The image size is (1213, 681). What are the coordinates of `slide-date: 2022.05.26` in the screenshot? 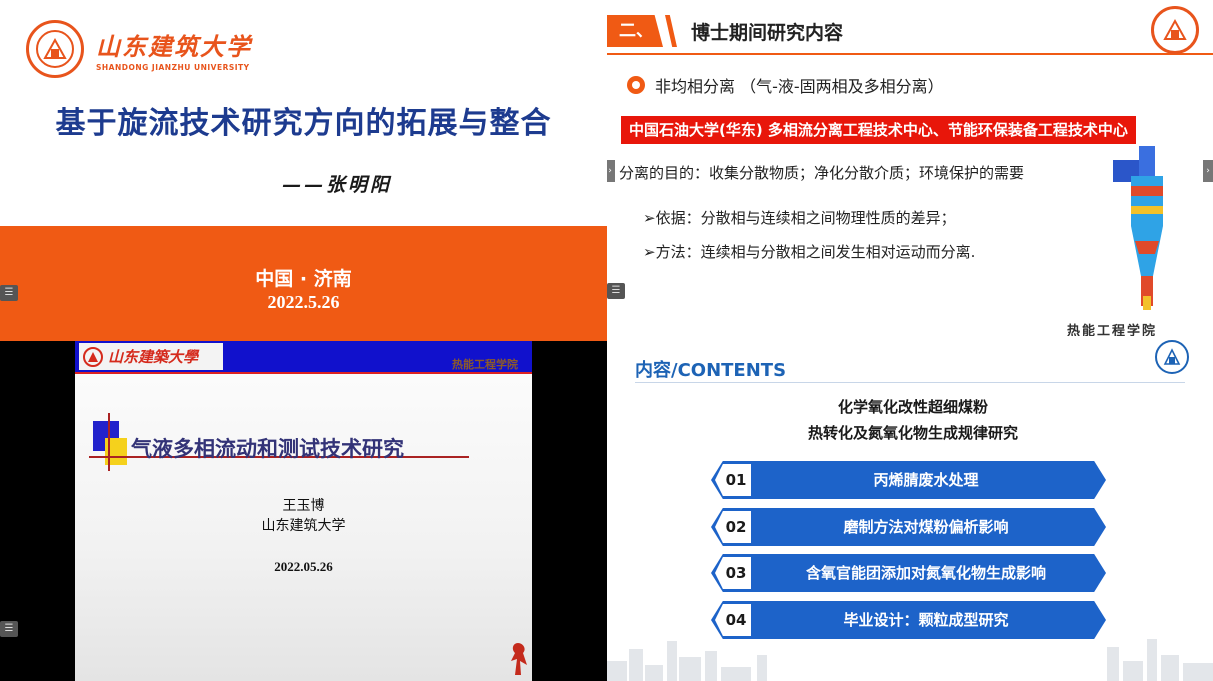 It's located at (303, 566).